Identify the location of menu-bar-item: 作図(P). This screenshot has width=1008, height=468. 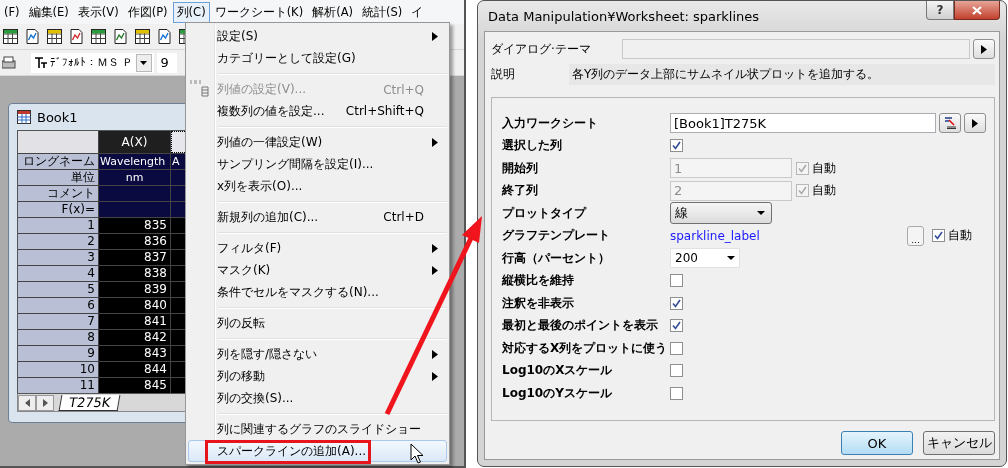
(147, 12).